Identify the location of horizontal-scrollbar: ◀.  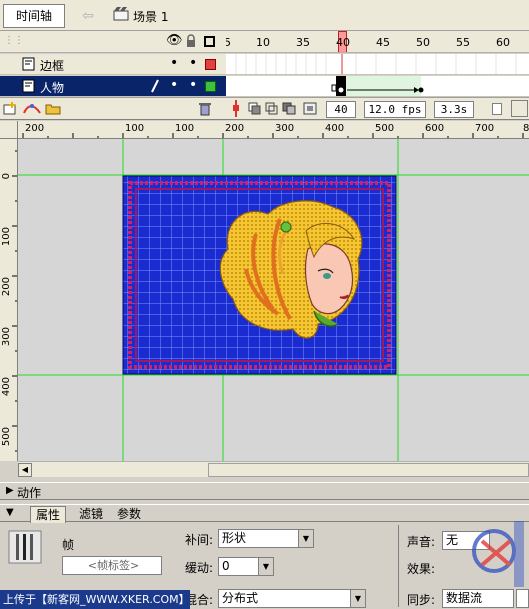
(273, 469).